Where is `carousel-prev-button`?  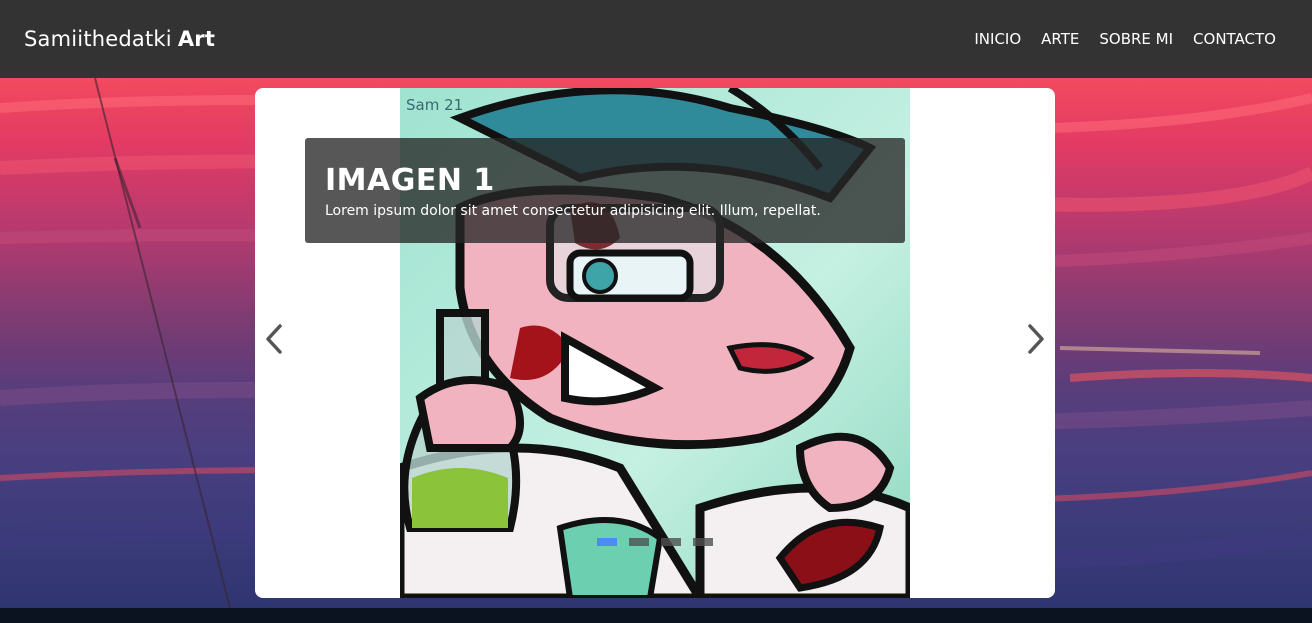
carousel-prev-button is located at coordinates (274, 339).